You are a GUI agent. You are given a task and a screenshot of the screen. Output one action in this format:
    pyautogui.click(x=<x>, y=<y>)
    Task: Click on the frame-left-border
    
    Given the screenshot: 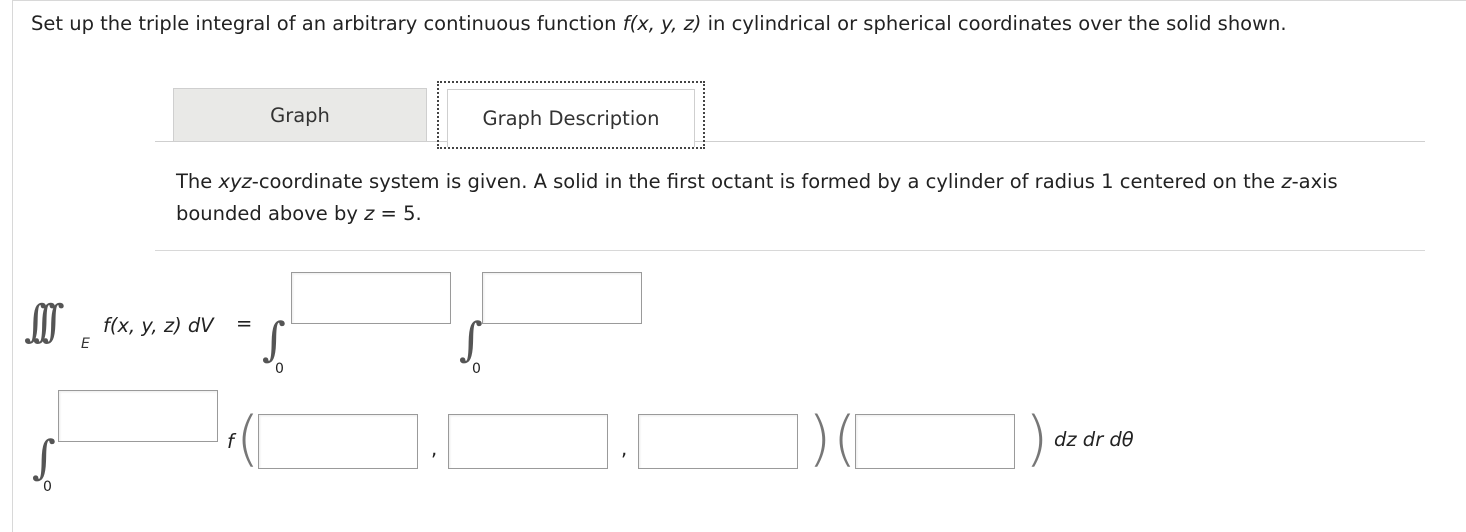 What is the action you would take?
    pyautogui.click(x=12, y=266)
    